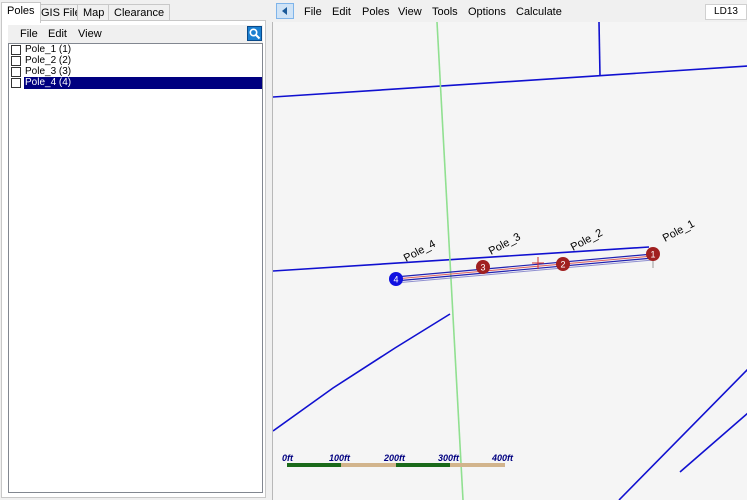 This screenshot has height=500, width=747. I want to click on menu-poles: Poles, so click(376, 12).